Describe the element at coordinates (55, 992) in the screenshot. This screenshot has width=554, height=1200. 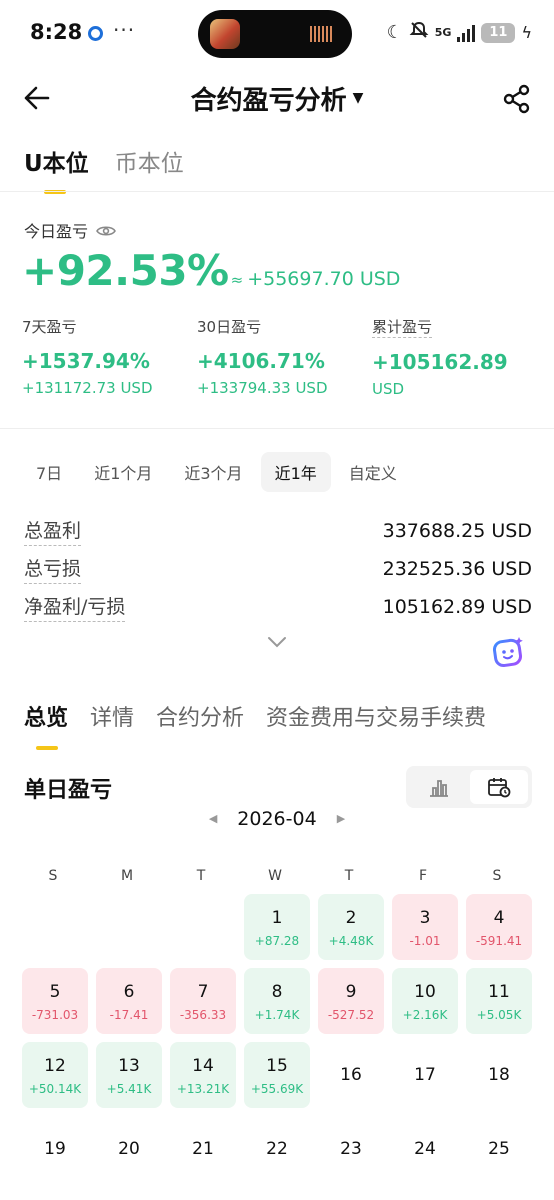
I see `day-number: 5` at that location.